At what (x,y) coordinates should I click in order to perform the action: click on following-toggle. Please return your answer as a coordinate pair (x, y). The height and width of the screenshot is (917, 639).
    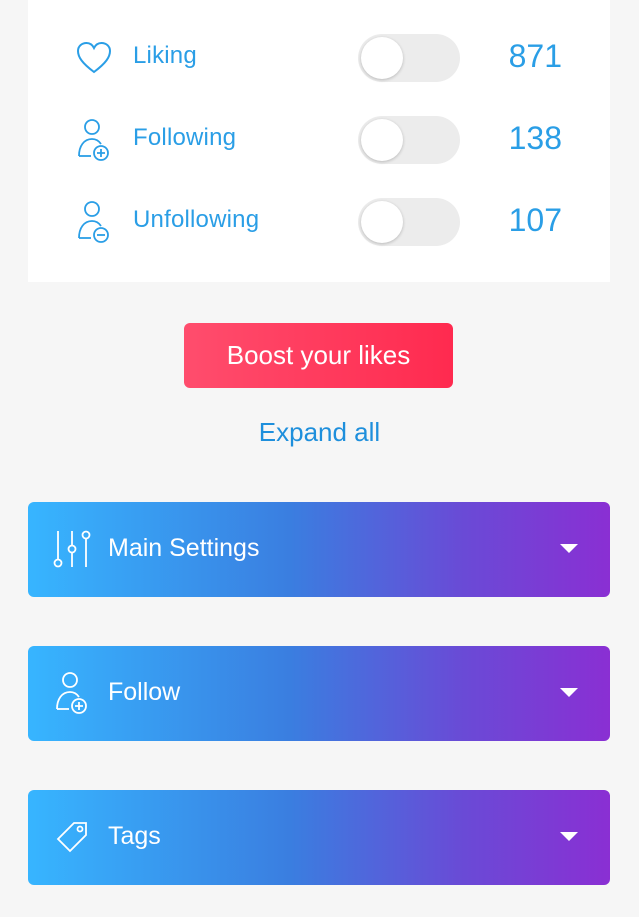
    Looking at the image, I should click on (409, 140).